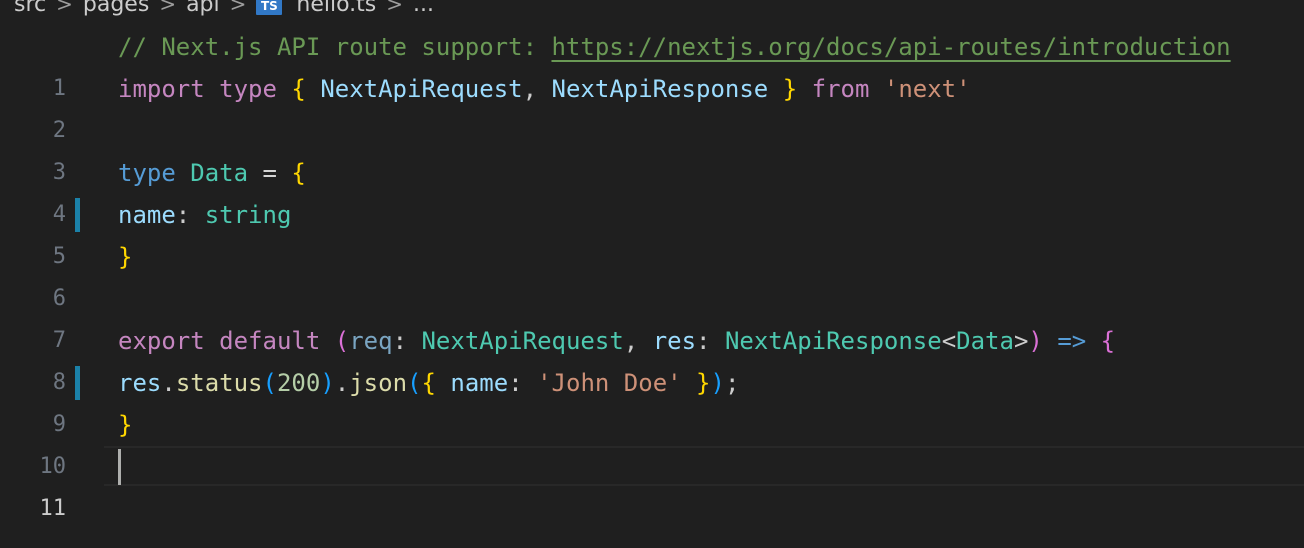 The width and height of the screenshot is (1304, 548). Describe the element at coordinates (833, 341) in the screenshot. I see `type-token: NextApiResponse` at that location.